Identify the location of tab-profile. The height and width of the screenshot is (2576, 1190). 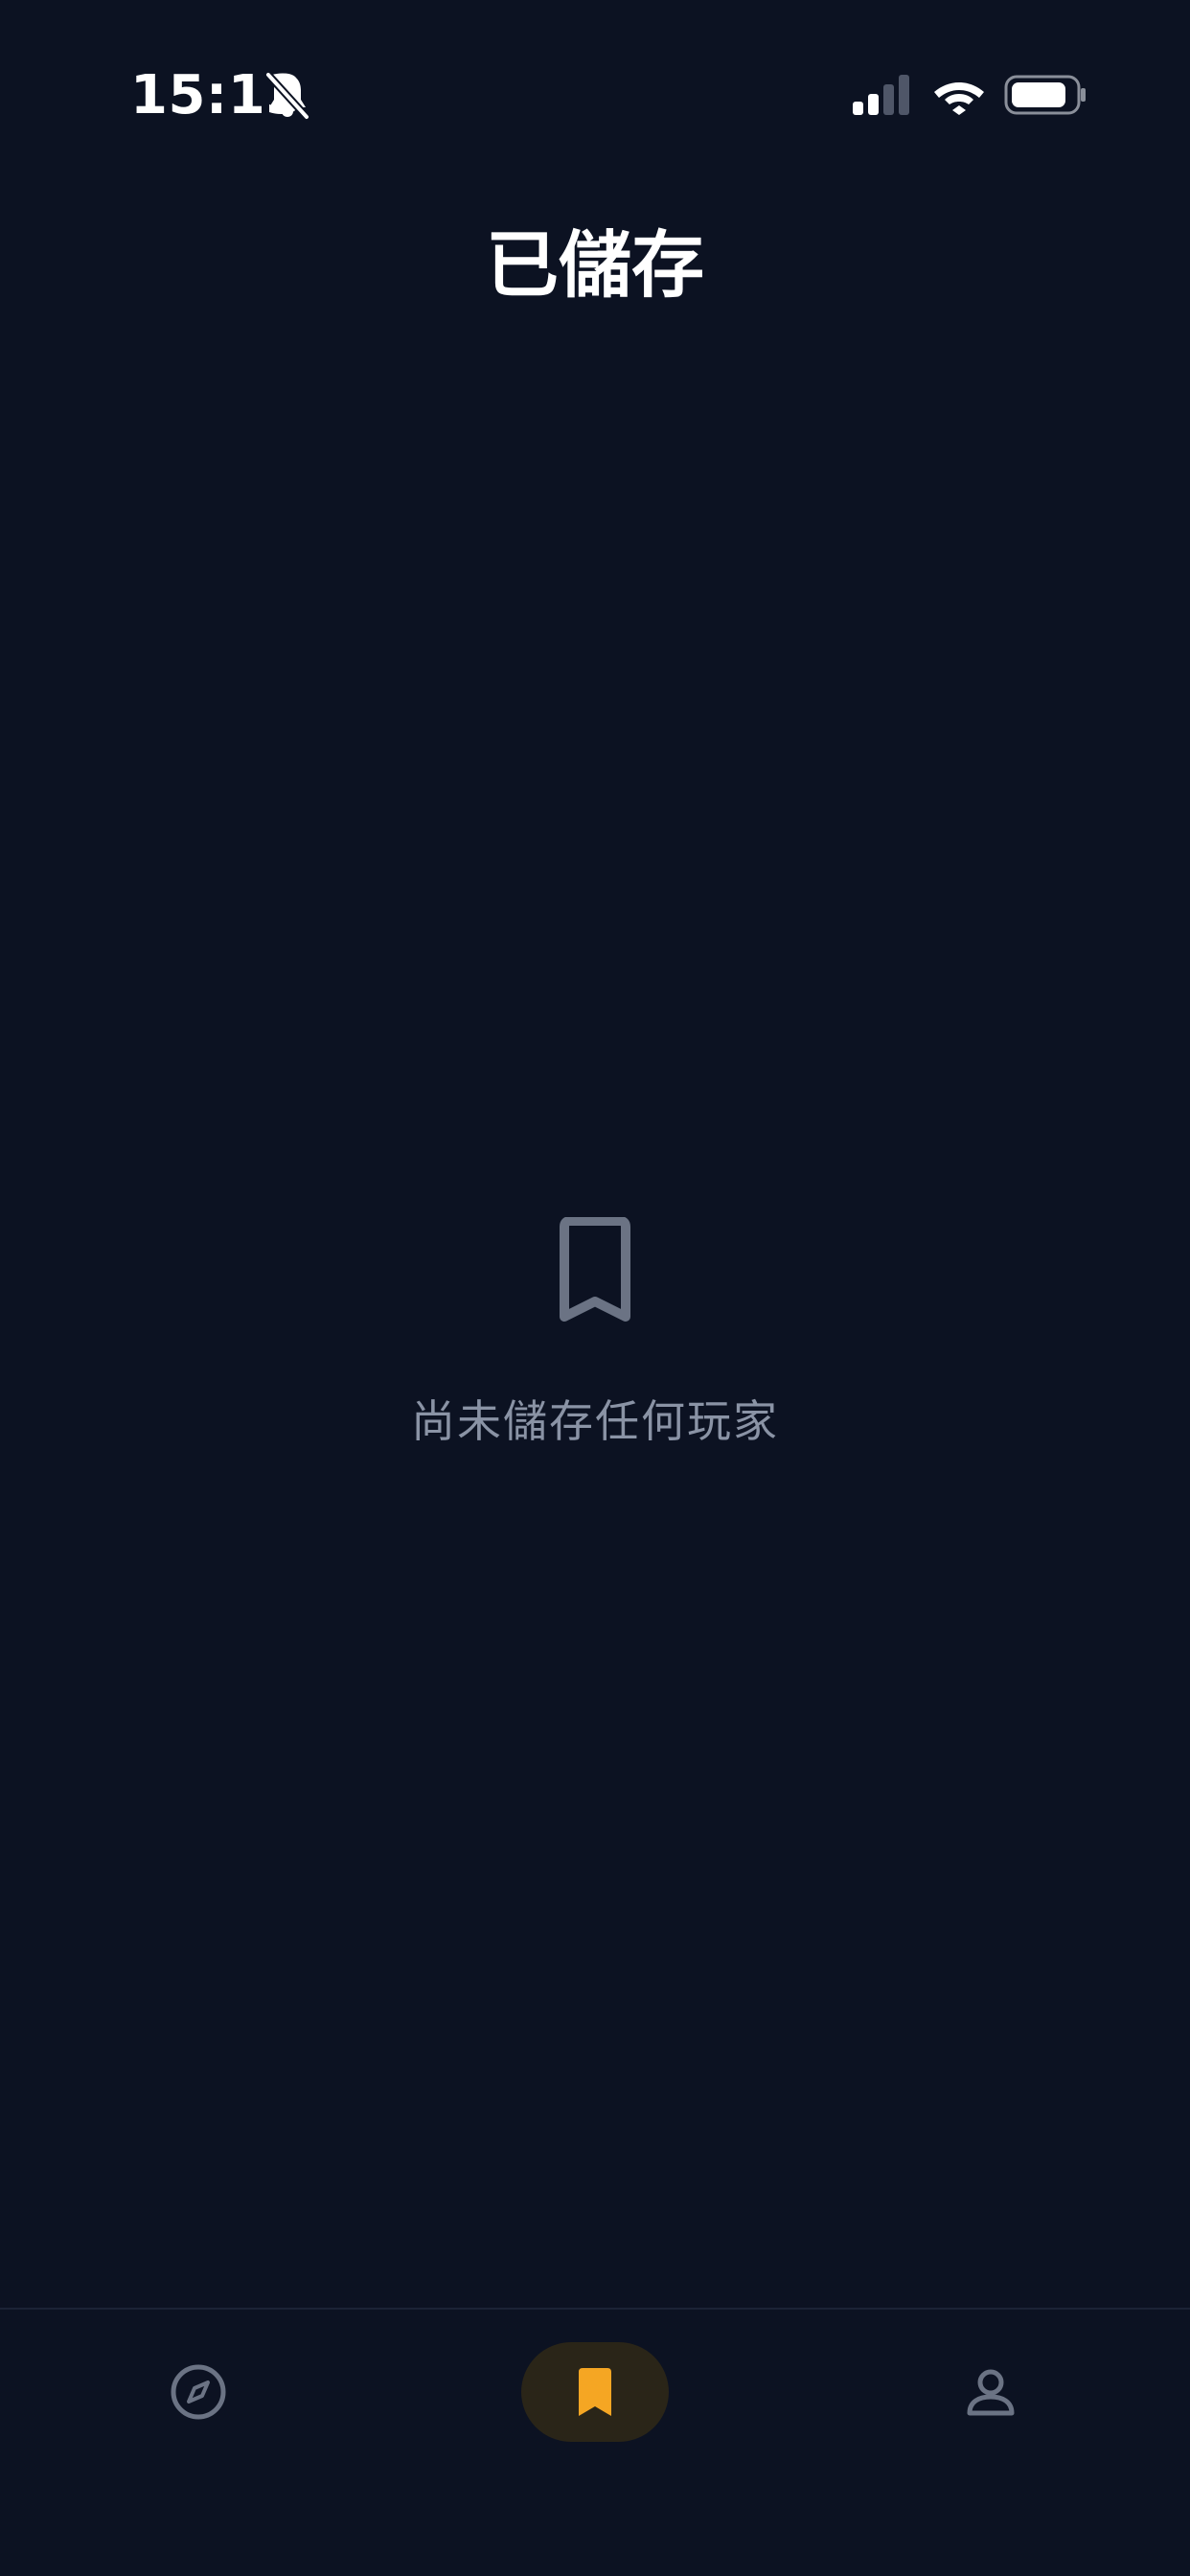
(990, 2392).